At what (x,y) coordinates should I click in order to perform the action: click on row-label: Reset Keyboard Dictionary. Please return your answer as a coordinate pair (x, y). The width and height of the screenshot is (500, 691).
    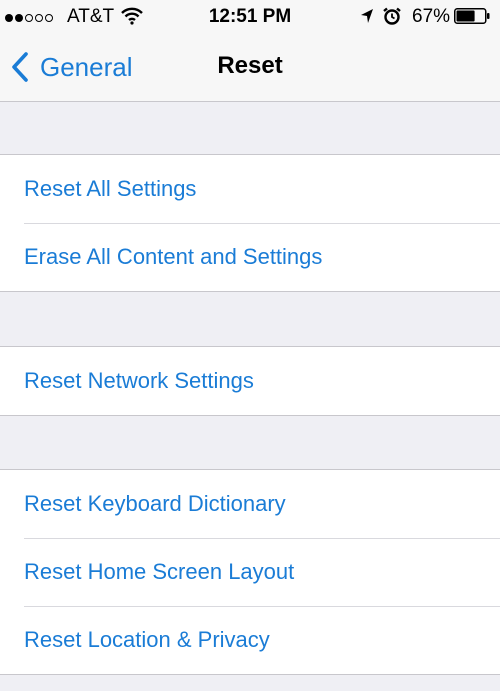
    Looking at the image, I should click on (155, 503).